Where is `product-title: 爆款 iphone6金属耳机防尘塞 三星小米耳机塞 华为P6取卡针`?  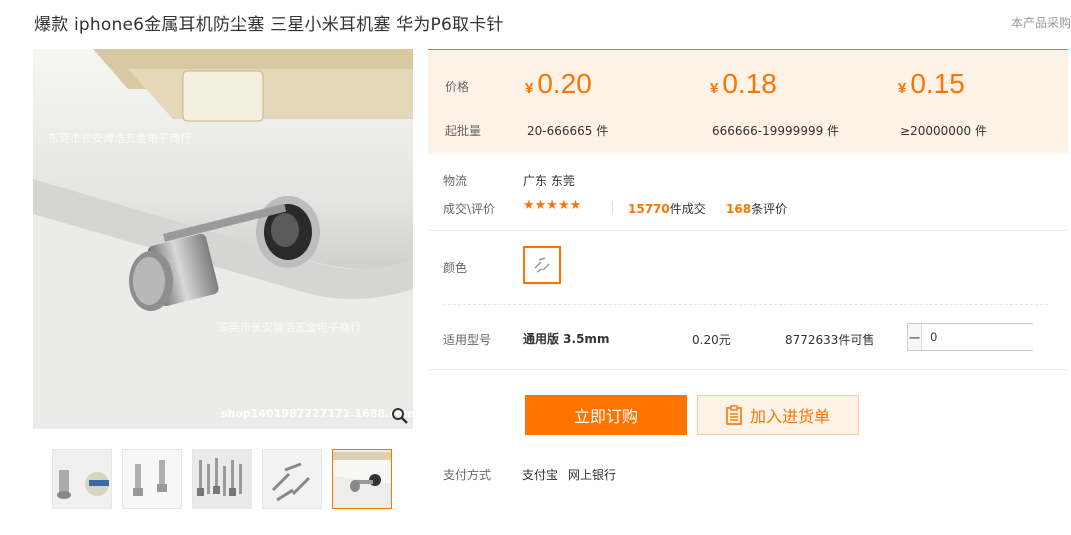 product-title: 爆款 iphone6金属耳机防尘塞 三星小米耳机塞 华为P6取卡针 is located at coordinates (269, 25).